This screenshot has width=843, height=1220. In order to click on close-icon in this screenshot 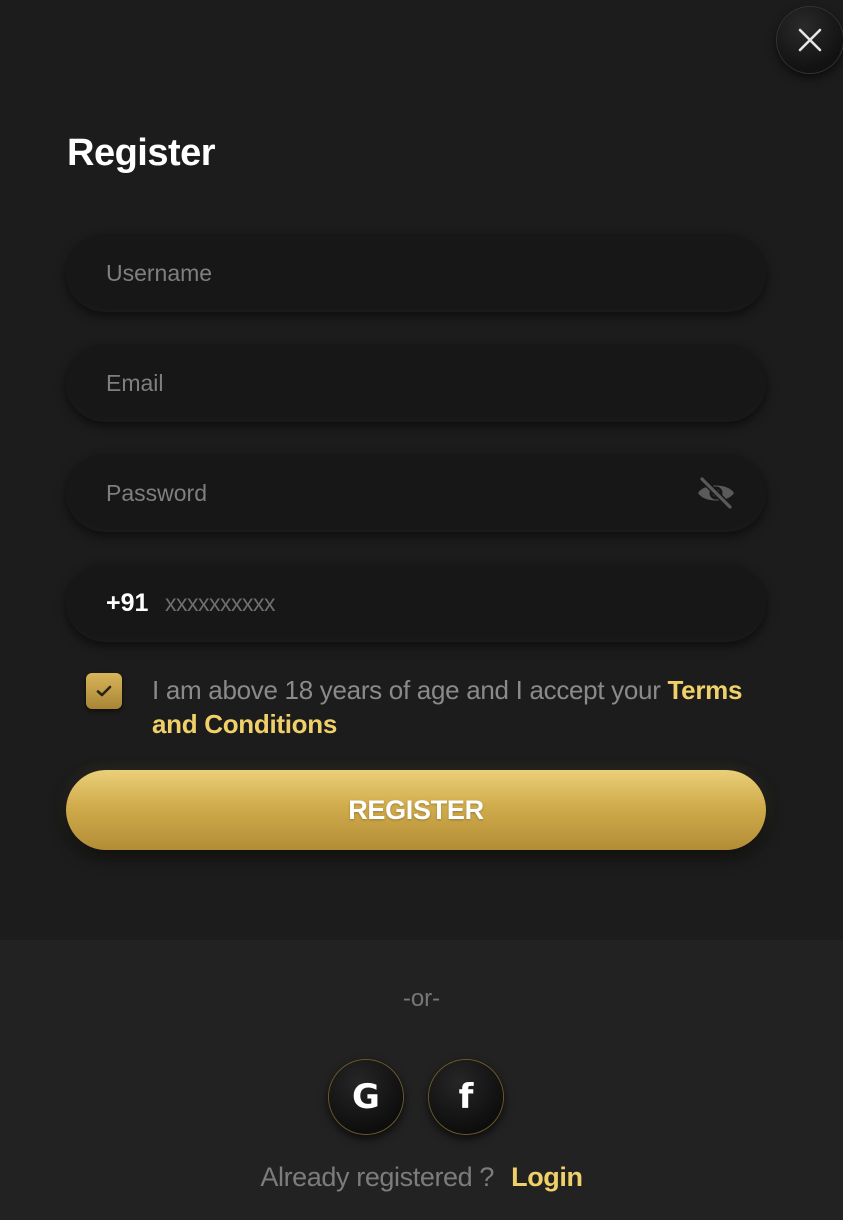, I will do `click(810, 40)`.